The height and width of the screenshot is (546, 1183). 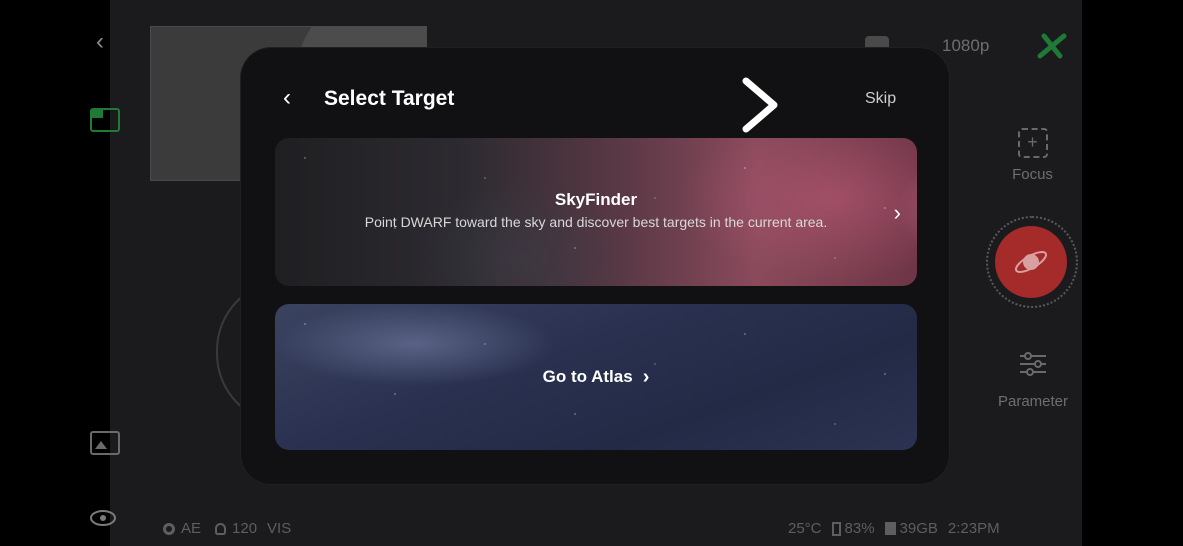 I want to click on focus-icon: +, so click(x=1032, y=143).